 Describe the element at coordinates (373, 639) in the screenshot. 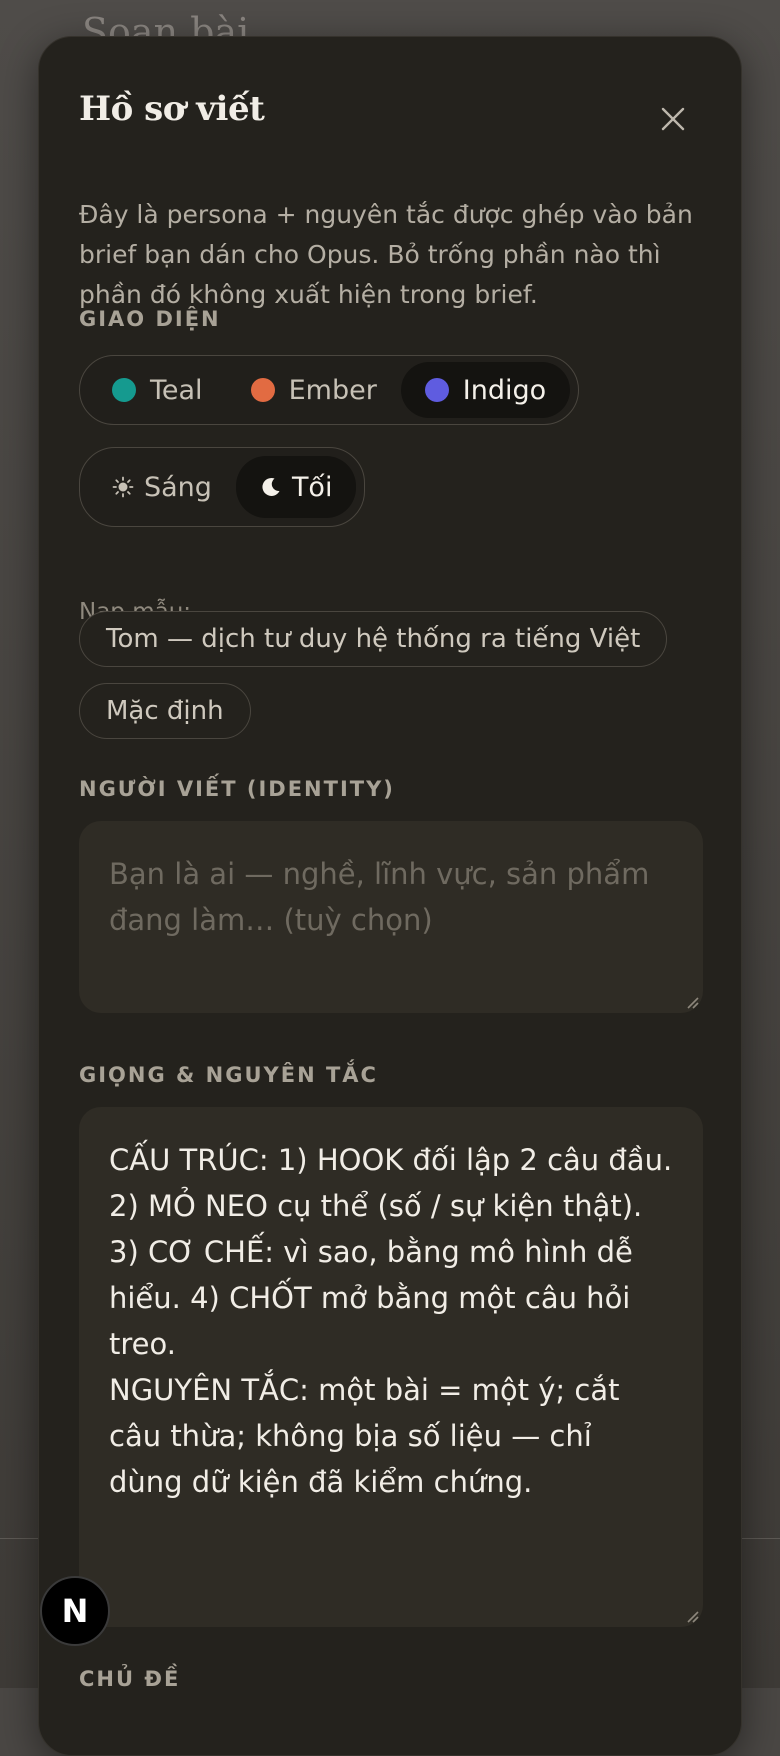

I see `preset-tom-button: Tom — dịch tư duy hệ thống ra tiếng Việt` at that location.